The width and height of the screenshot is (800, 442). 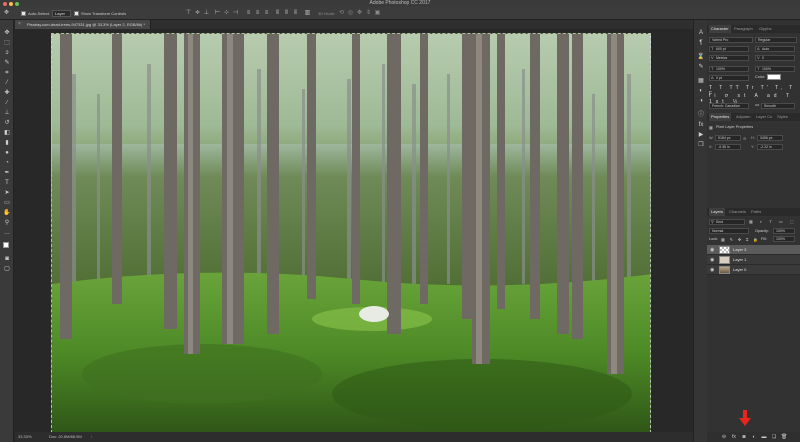 I want to click on tab-adjustments: Adjustm, so click(x=743, y=117).